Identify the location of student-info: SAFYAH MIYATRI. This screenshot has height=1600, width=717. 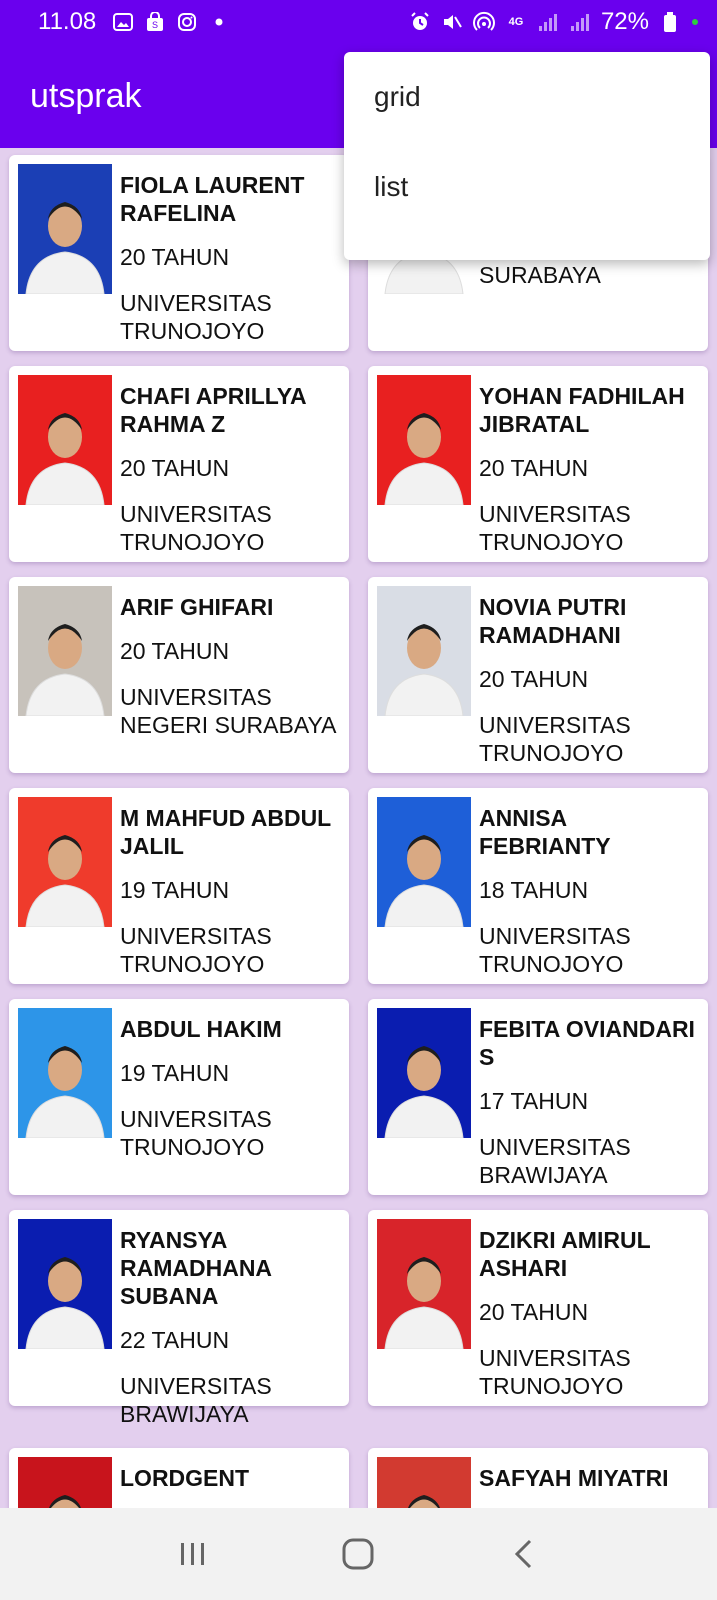
(588, 1486).